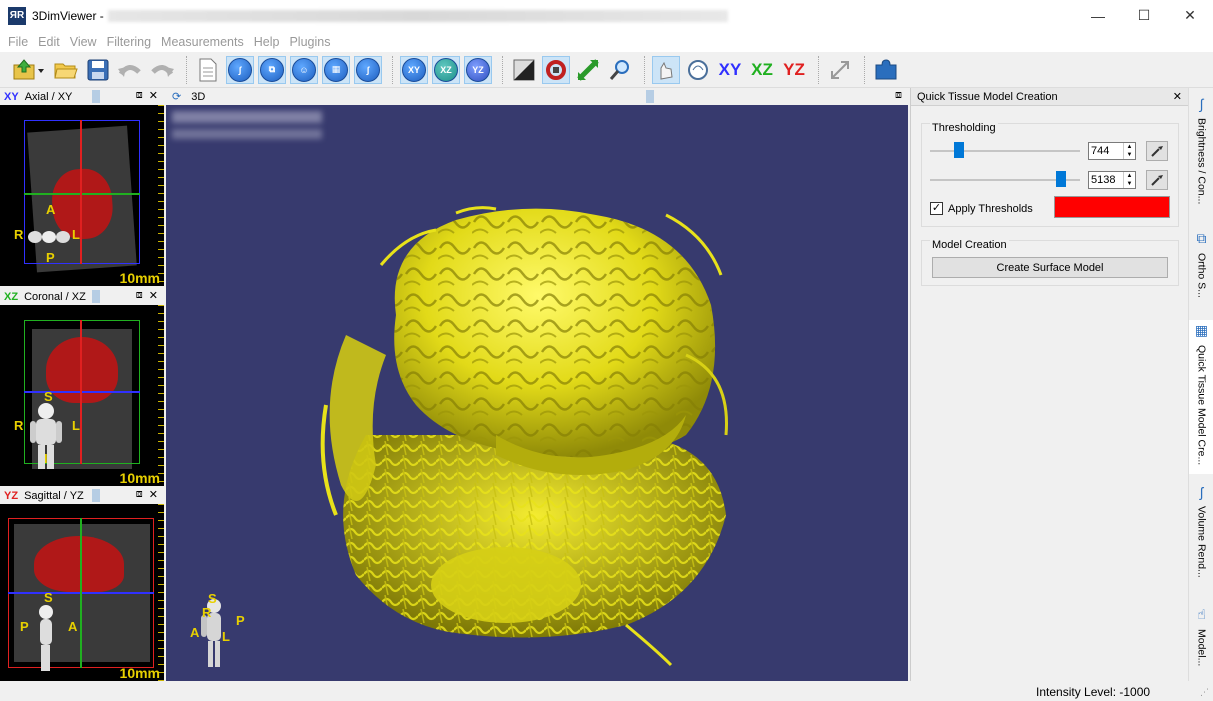 This screenshot has width=1213, height=701. I want to click on axial-dir-r: R, so click(19, 234).